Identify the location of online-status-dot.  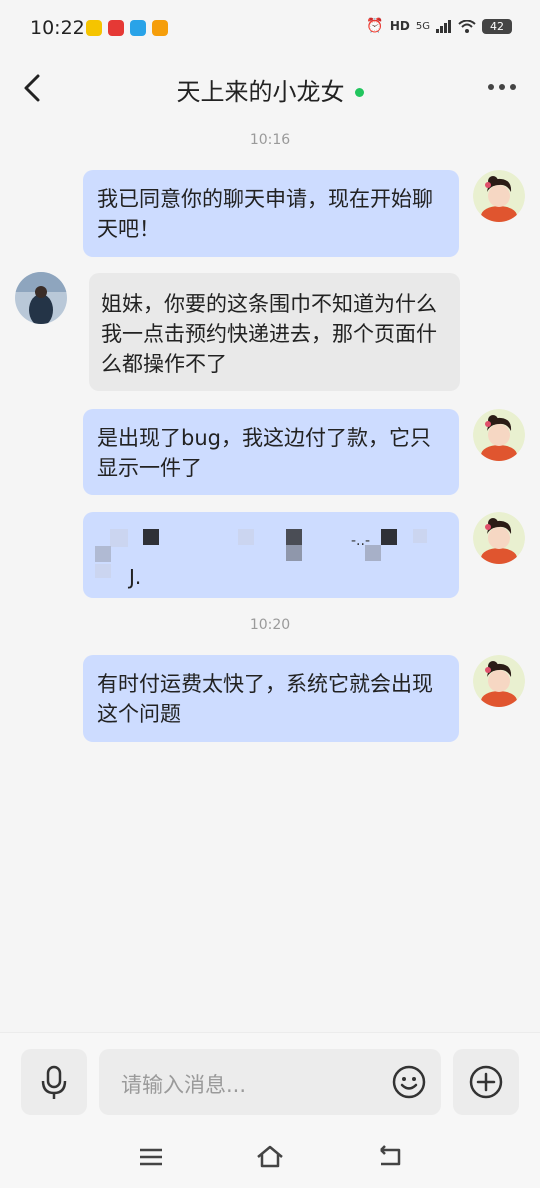
(359, 92).